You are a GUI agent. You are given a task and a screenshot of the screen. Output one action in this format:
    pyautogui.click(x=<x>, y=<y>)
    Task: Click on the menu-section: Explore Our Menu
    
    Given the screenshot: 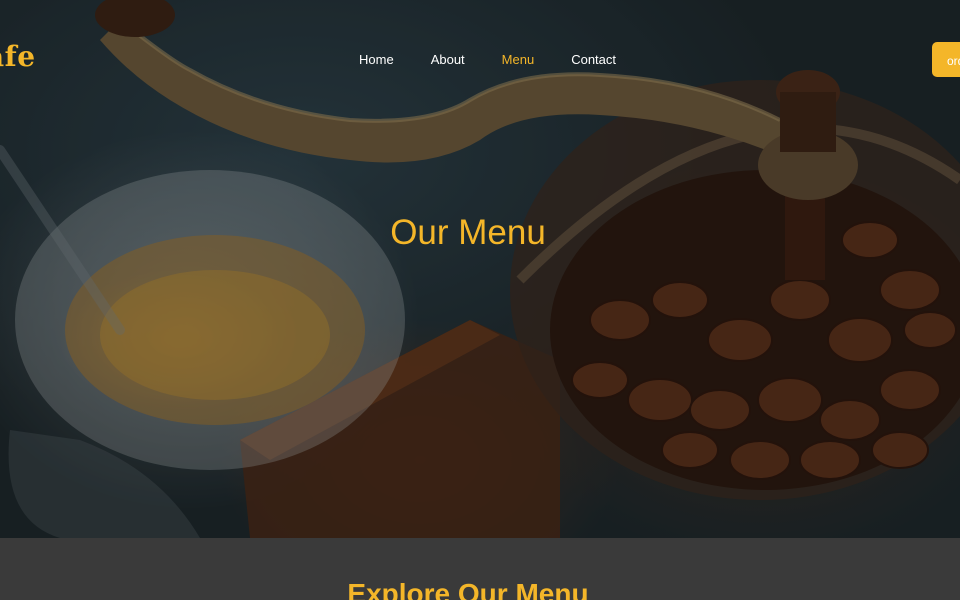 What is the action you would take?
    pyautogui.click(x=480, y=569)
    